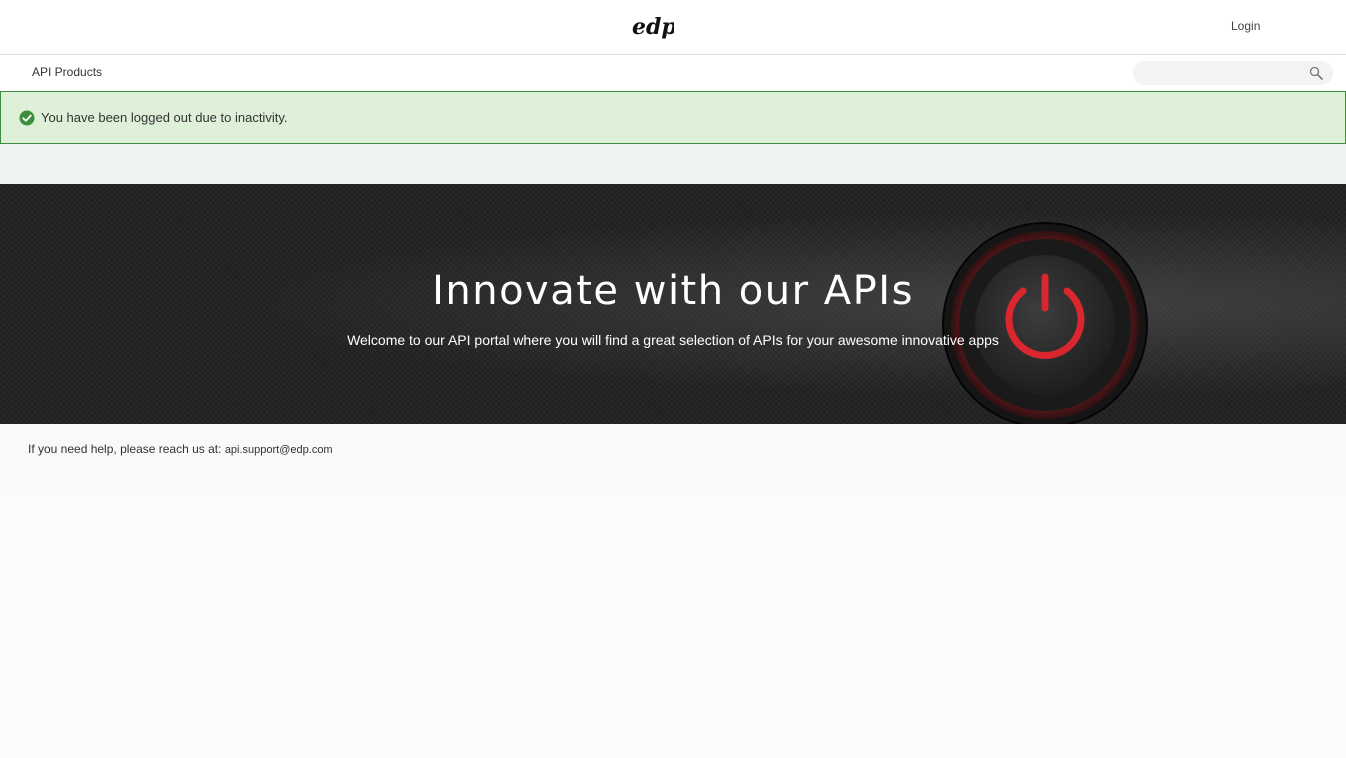 The image size is (1346, 758). What do you see at coordinates (1223, 73) in the screenshot?
I see `search-input` at bounding box center [1223, 73].